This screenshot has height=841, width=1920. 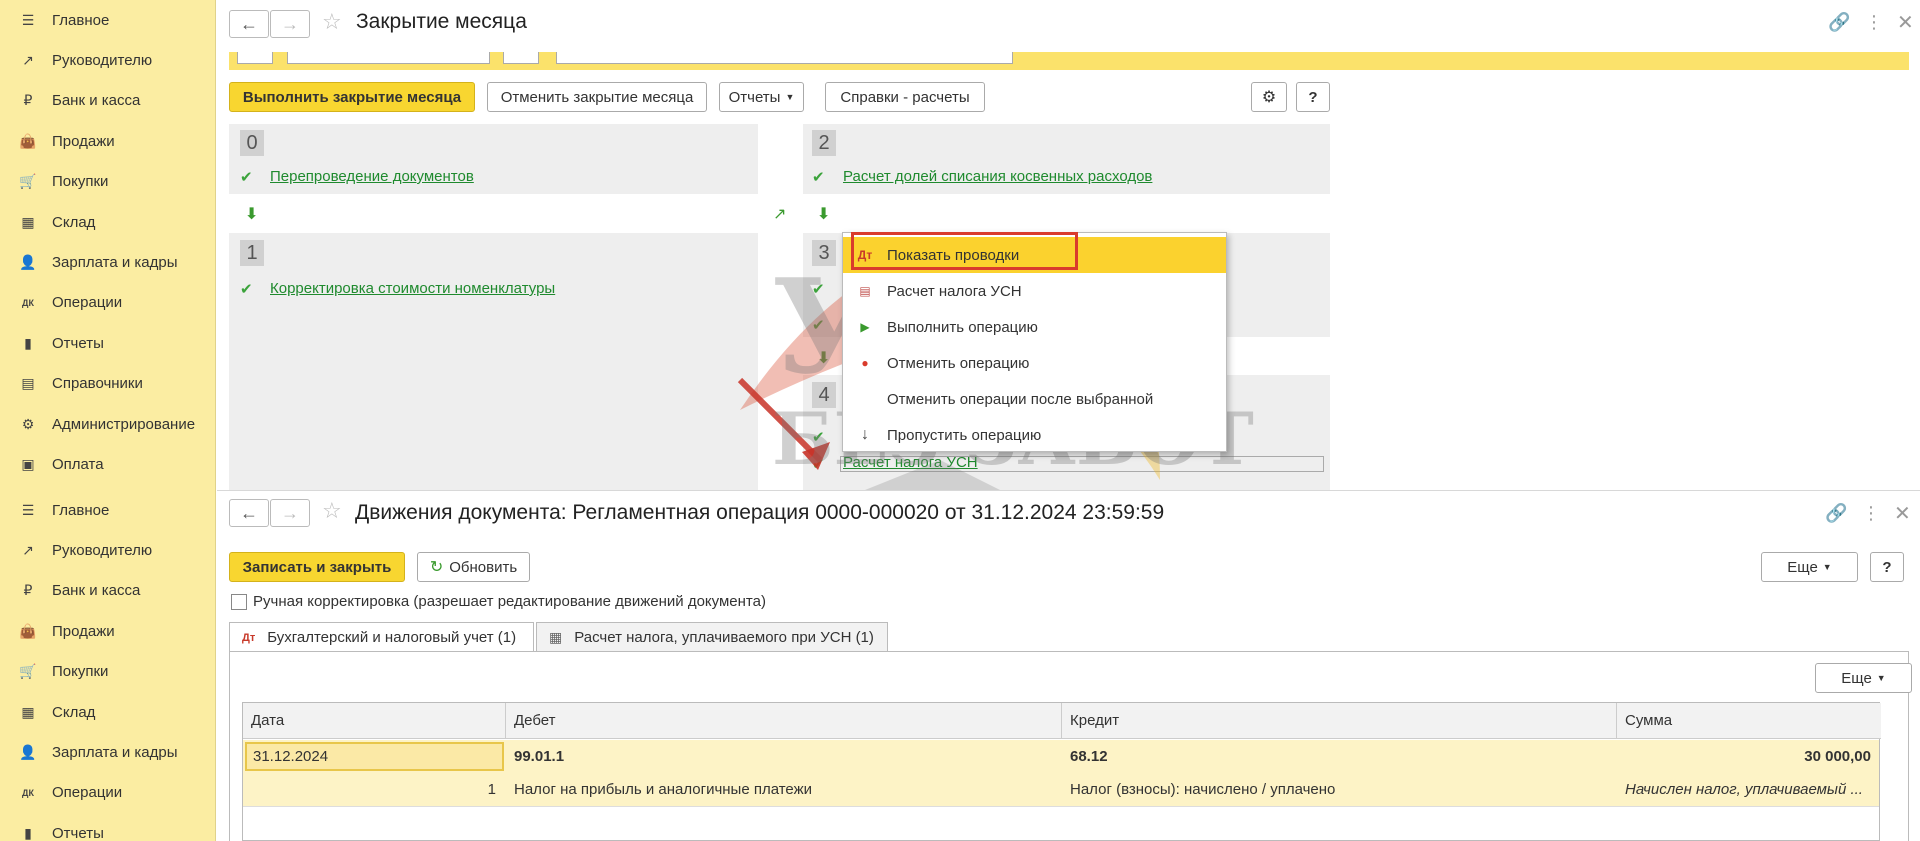 What do you see at coordinates (28, 140) in the screenshot?
I see `shopping-bag-icon: 👜` at bounding box center [28, 140].